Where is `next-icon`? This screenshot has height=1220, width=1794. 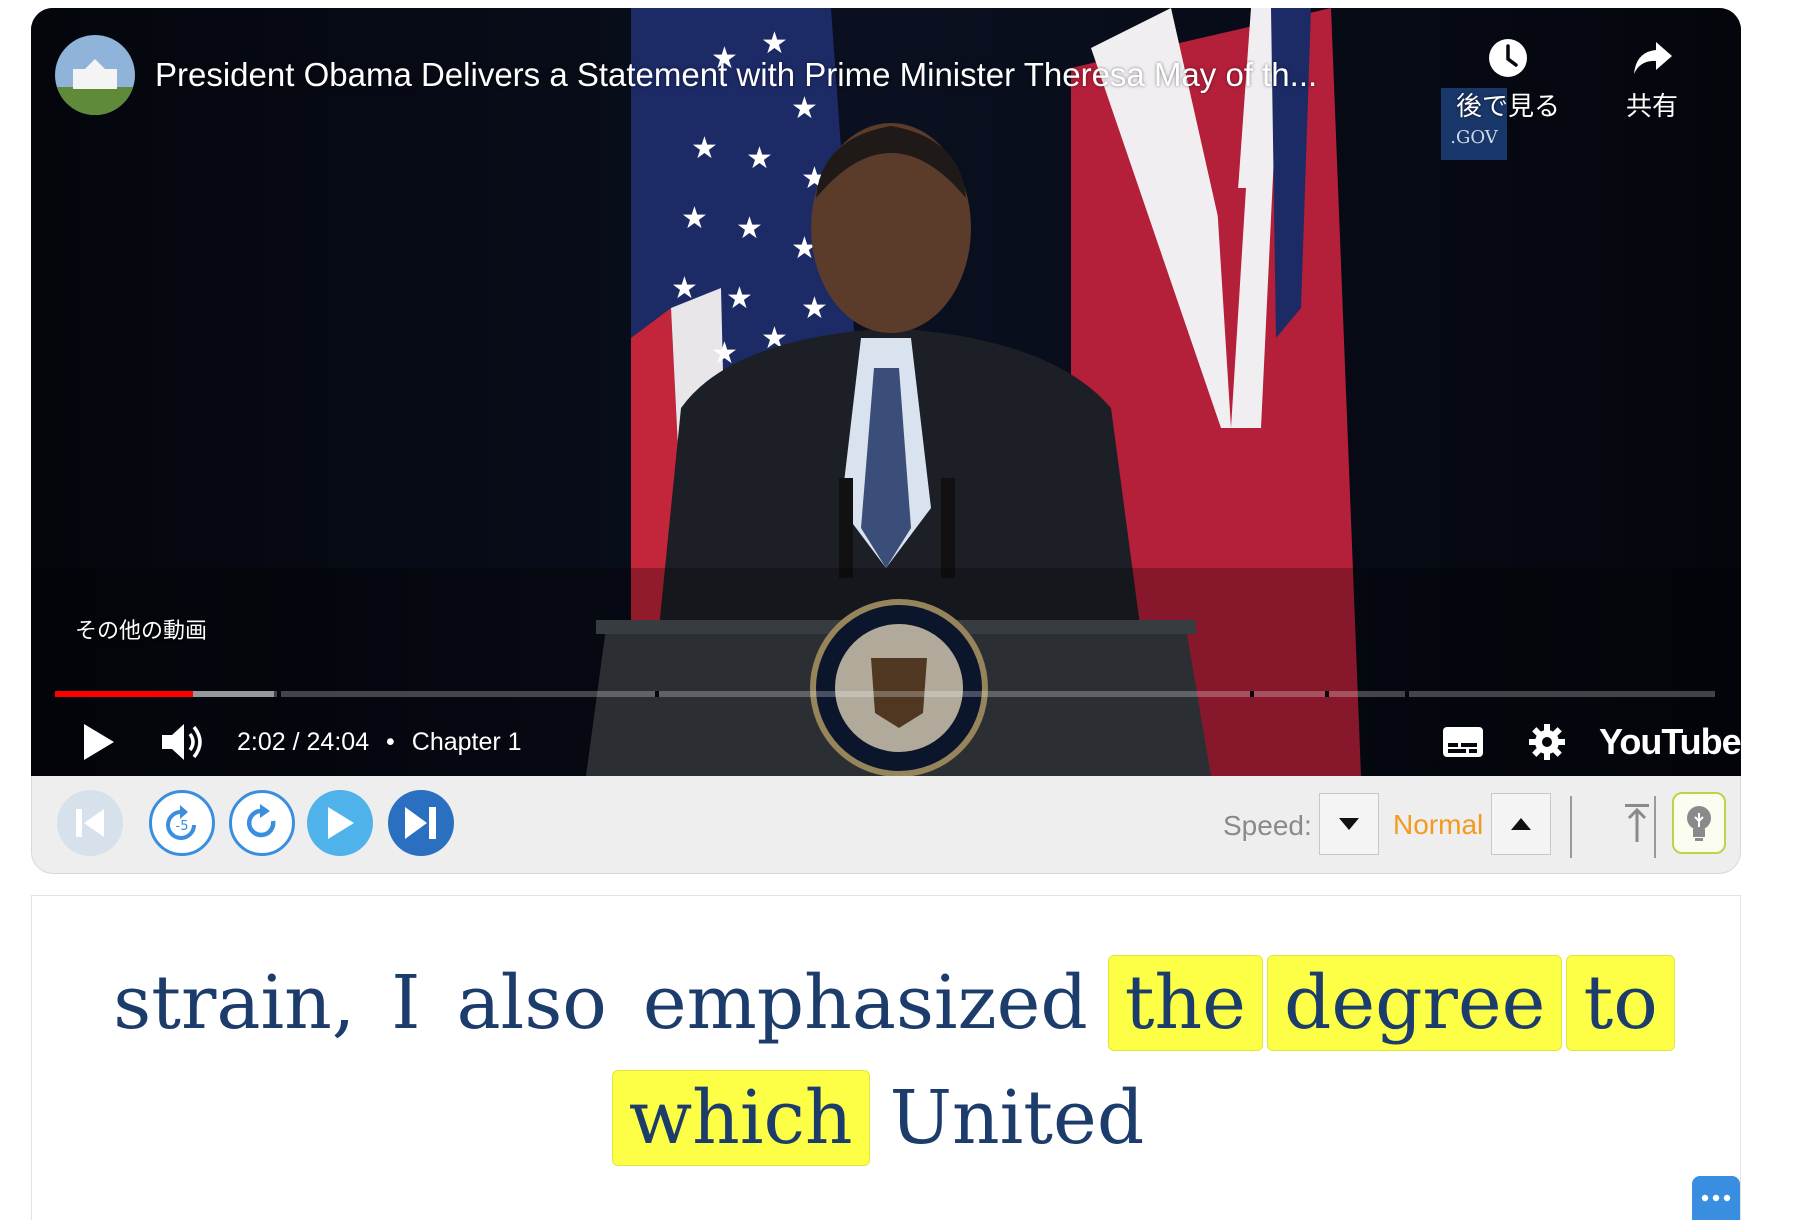 next-icon is located at coordinates (420, 823).